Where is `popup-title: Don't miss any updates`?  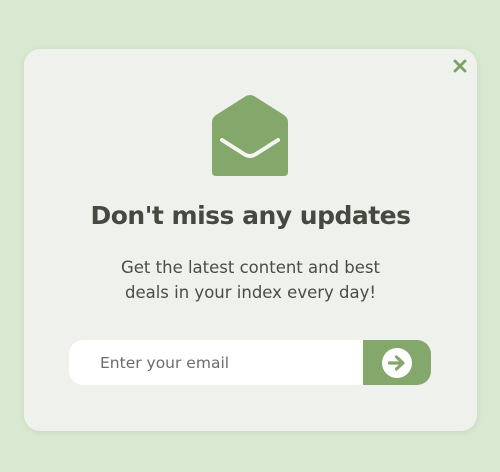
popup-title: Don't miss any updates is located at coordinates (250, 215).